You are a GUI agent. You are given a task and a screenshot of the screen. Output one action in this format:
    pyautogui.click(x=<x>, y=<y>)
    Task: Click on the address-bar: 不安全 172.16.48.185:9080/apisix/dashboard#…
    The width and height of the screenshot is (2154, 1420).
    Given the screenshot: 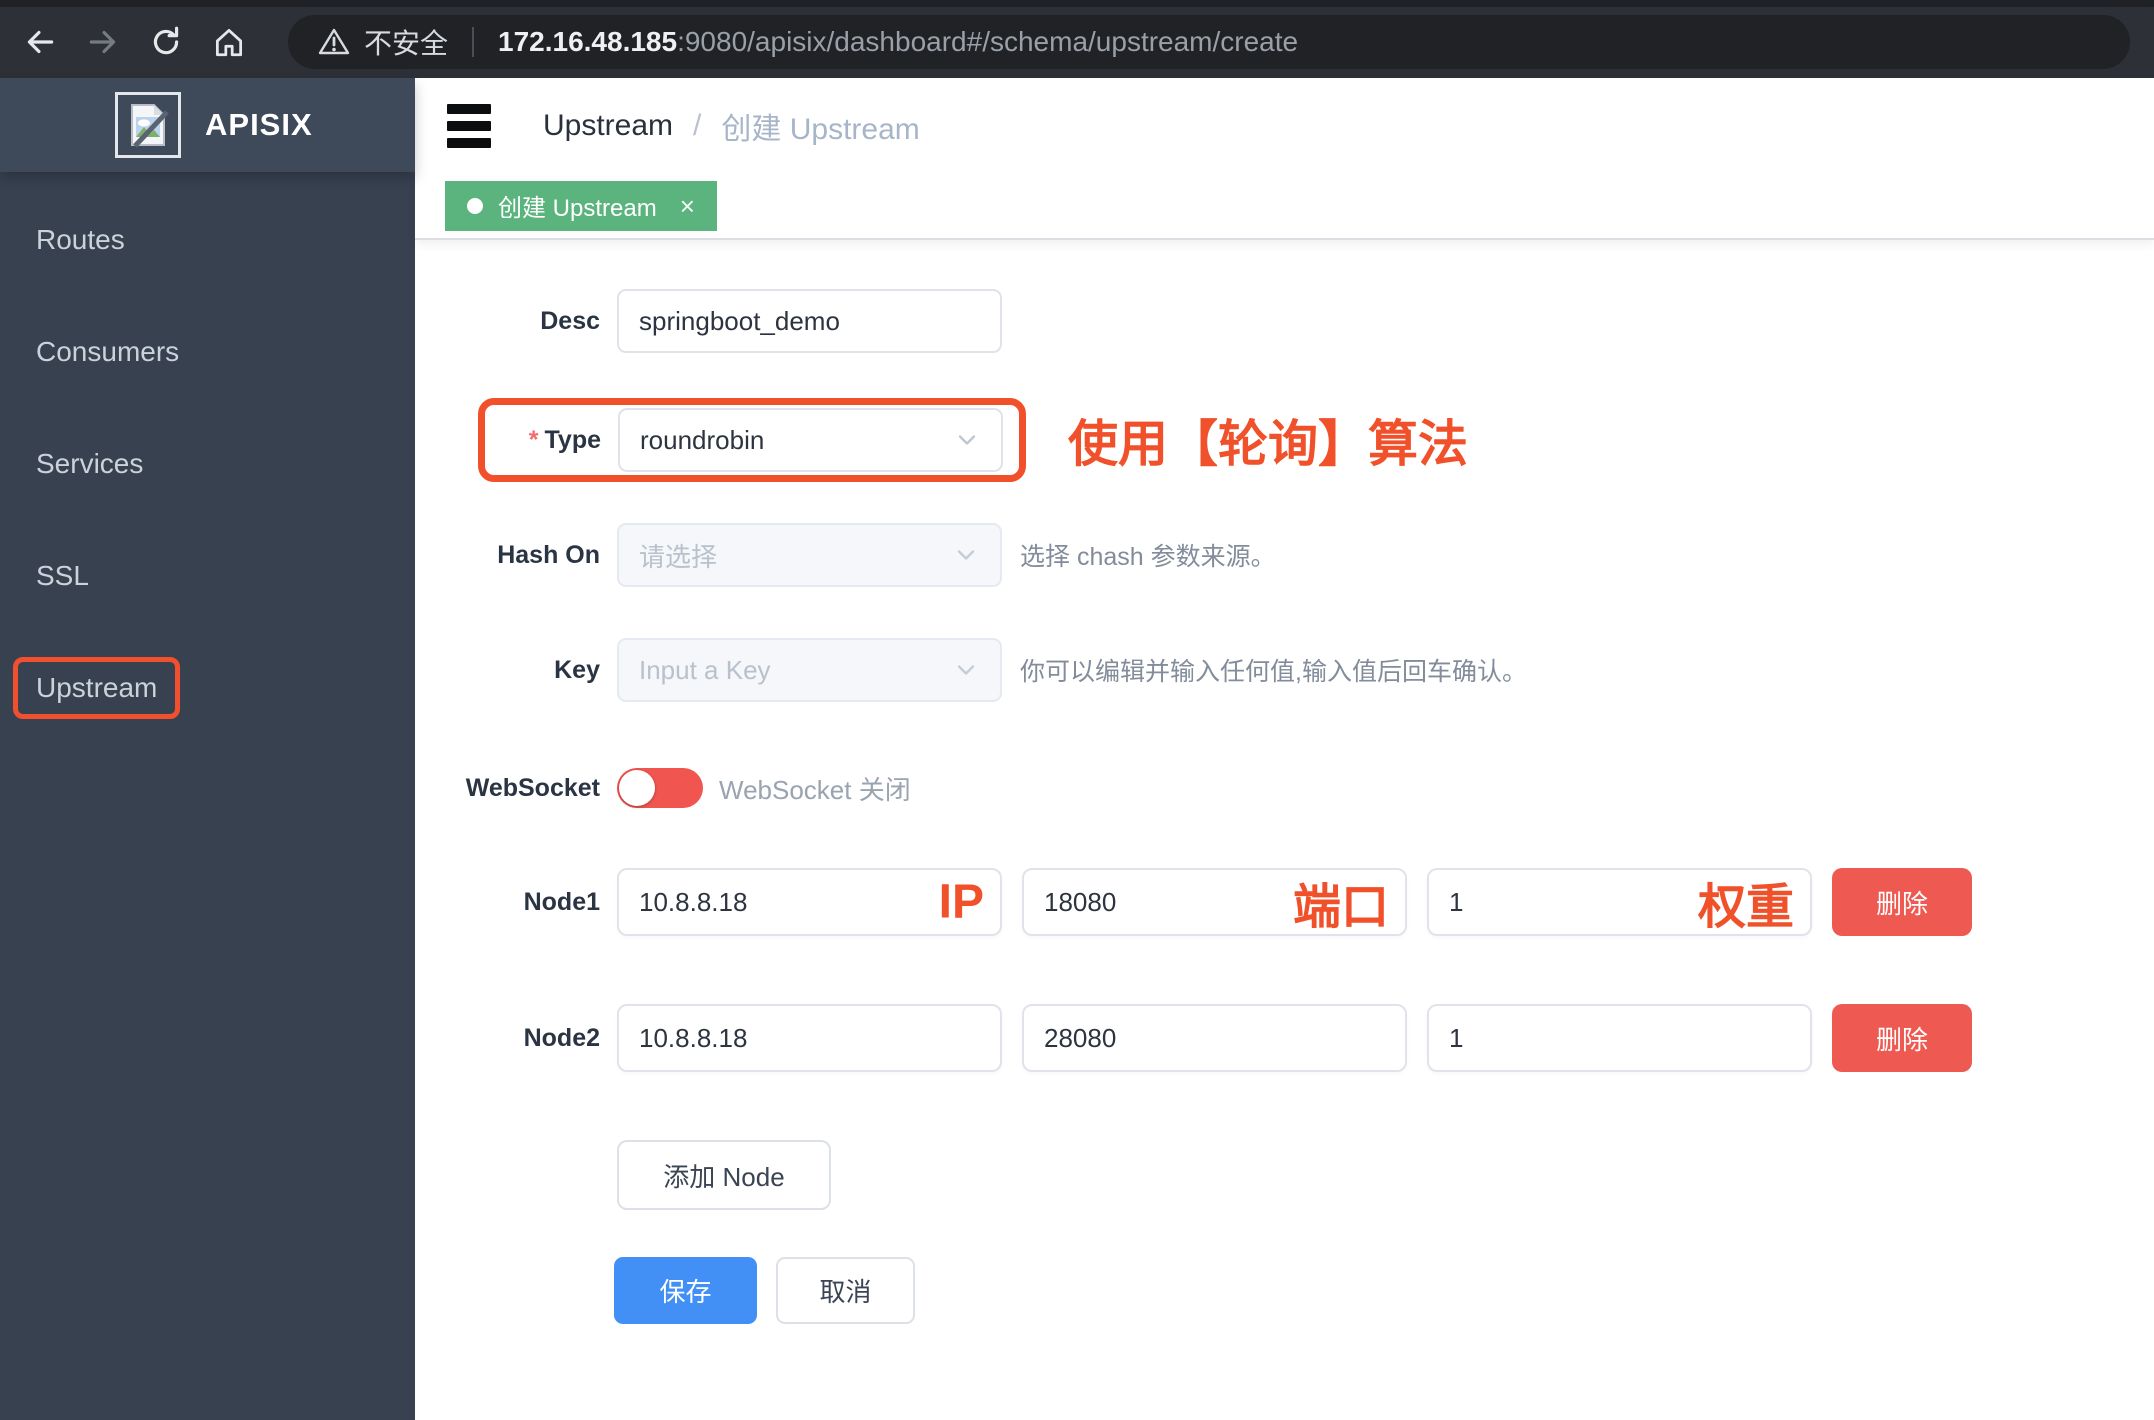 What is the action you would take?
    pyautogui.click(x=1209, y=42)
    